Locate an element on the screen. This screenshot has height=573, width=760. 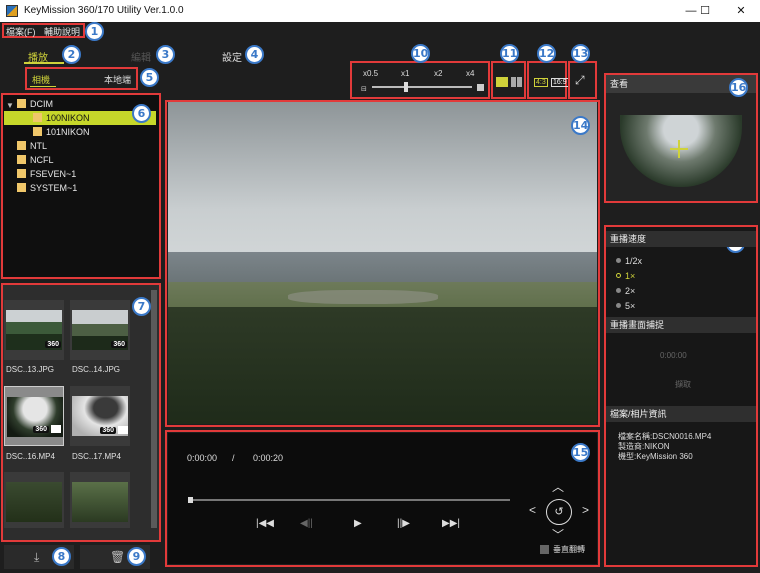
tree-item-label: NTL is located at coordinates (39, 146).